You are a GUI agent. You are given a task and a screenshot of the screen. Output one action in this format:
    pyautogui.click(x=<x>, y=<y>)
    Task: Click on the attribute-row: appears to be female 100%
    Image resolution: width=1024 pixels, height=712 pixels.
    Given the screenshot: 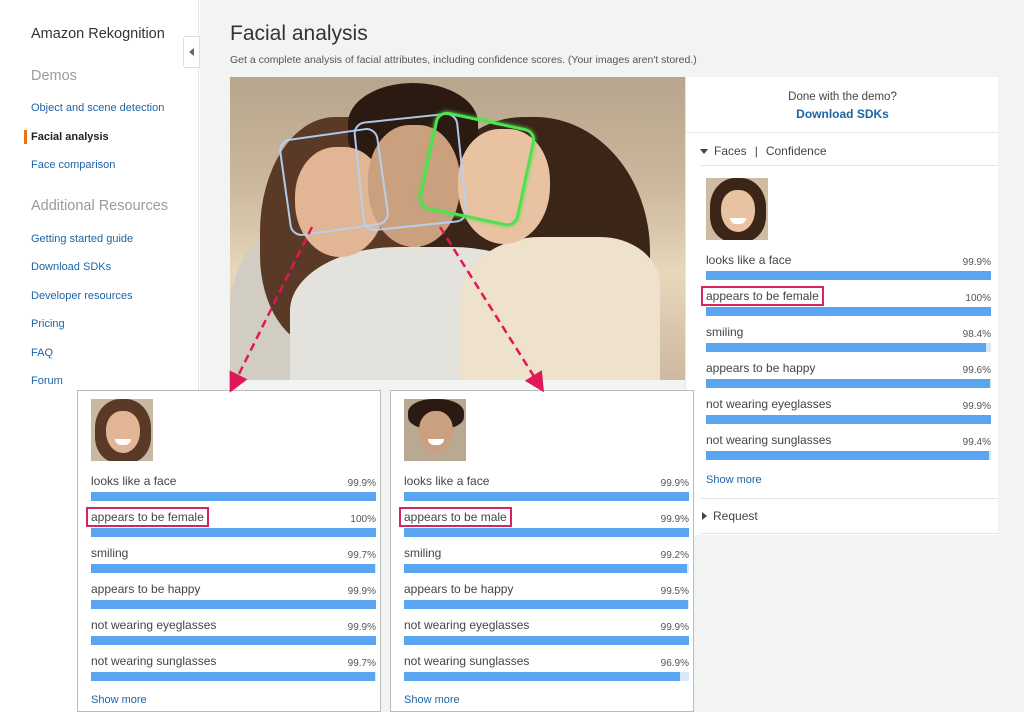 What is the action you would take?
    pyautogui.click(x=846, y=302)
    